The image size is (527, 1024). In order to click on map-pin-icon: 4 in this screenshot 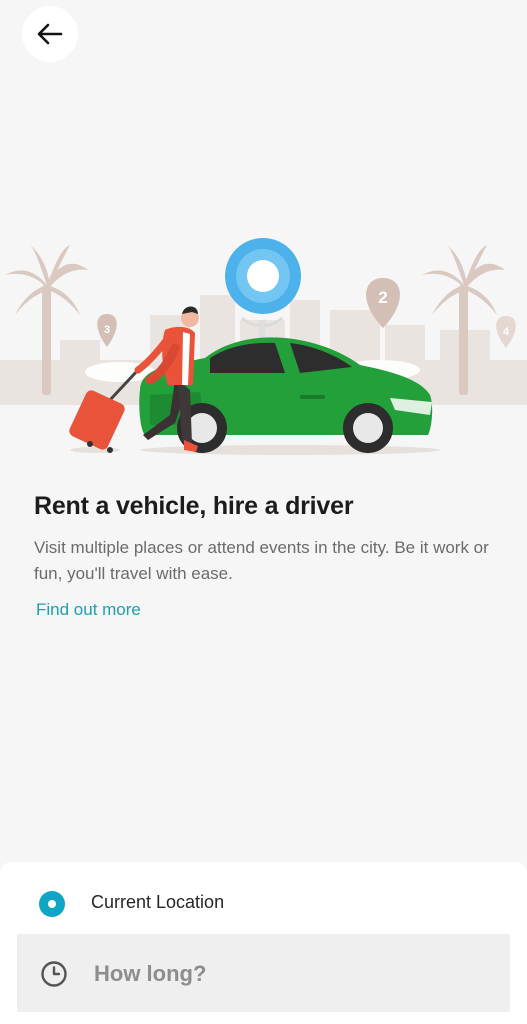, I will do `click(506, 332)`.